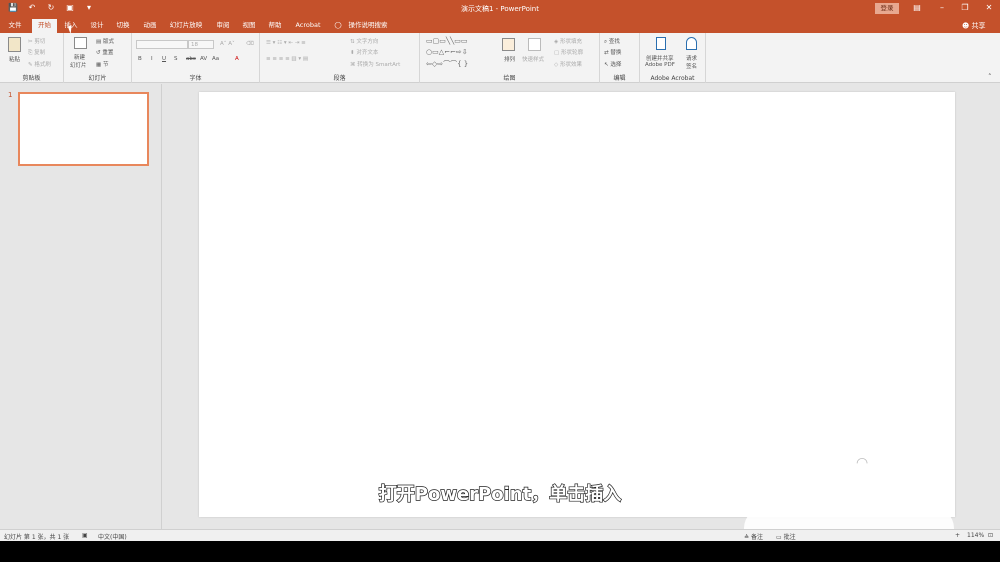 This screenshot has width=1000, height=562. What do you see at coordinates (661, 43) in the screenshot?
I see `create-pdf-icon` at bounding box center [661, 43].